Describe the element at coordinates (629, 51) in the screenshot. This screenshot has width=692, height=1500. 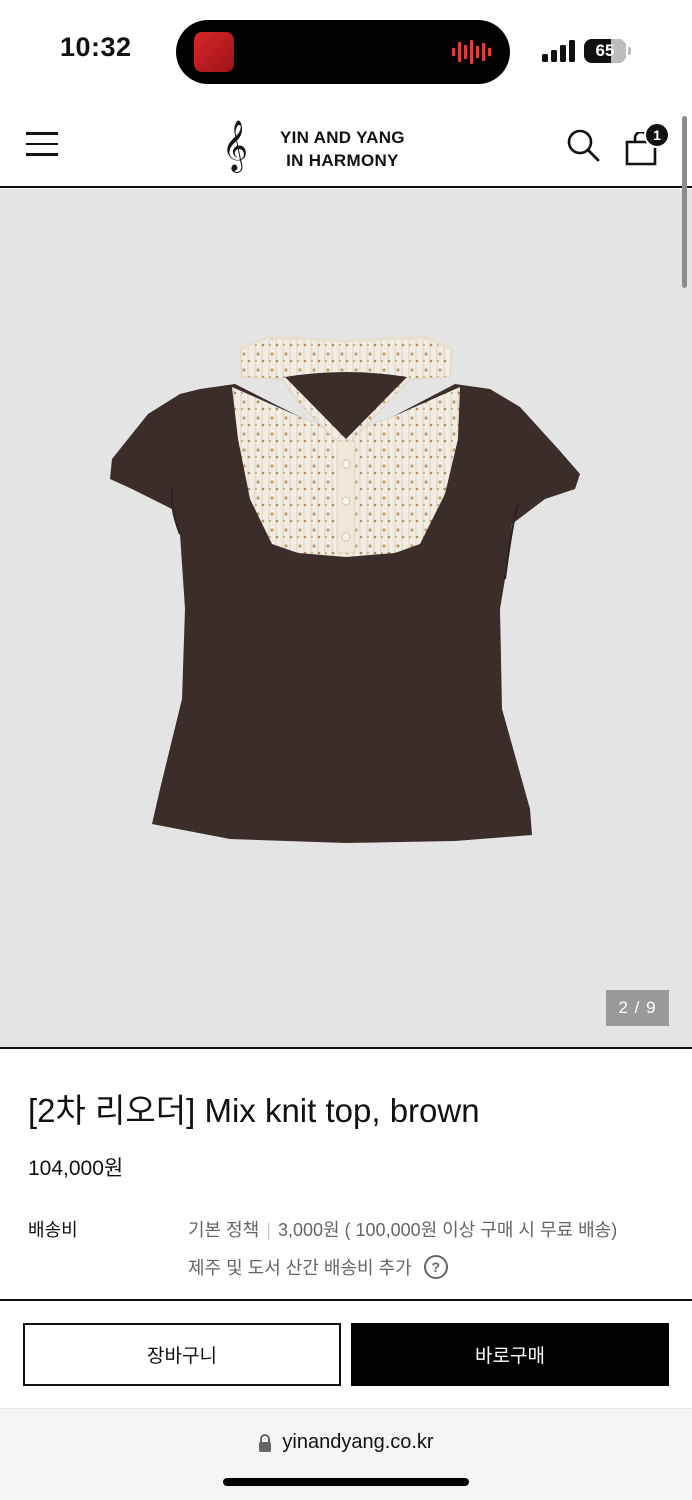
I see `battery-nub` at that location.